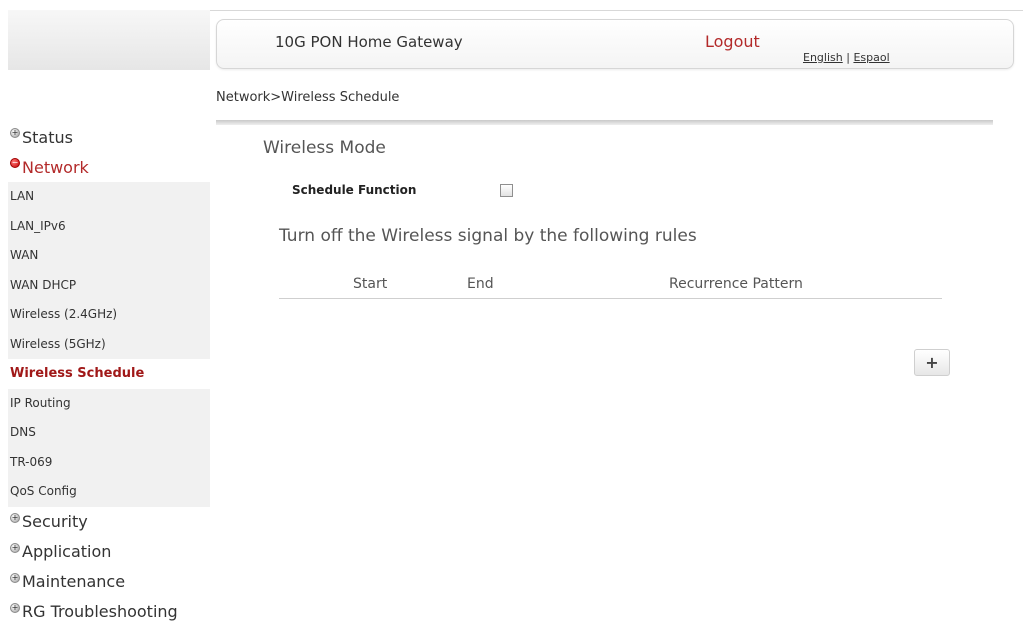  I want to click on sidebar-item-rg-troubleshooting: + RG Troubleshooting, so click(109, 609).